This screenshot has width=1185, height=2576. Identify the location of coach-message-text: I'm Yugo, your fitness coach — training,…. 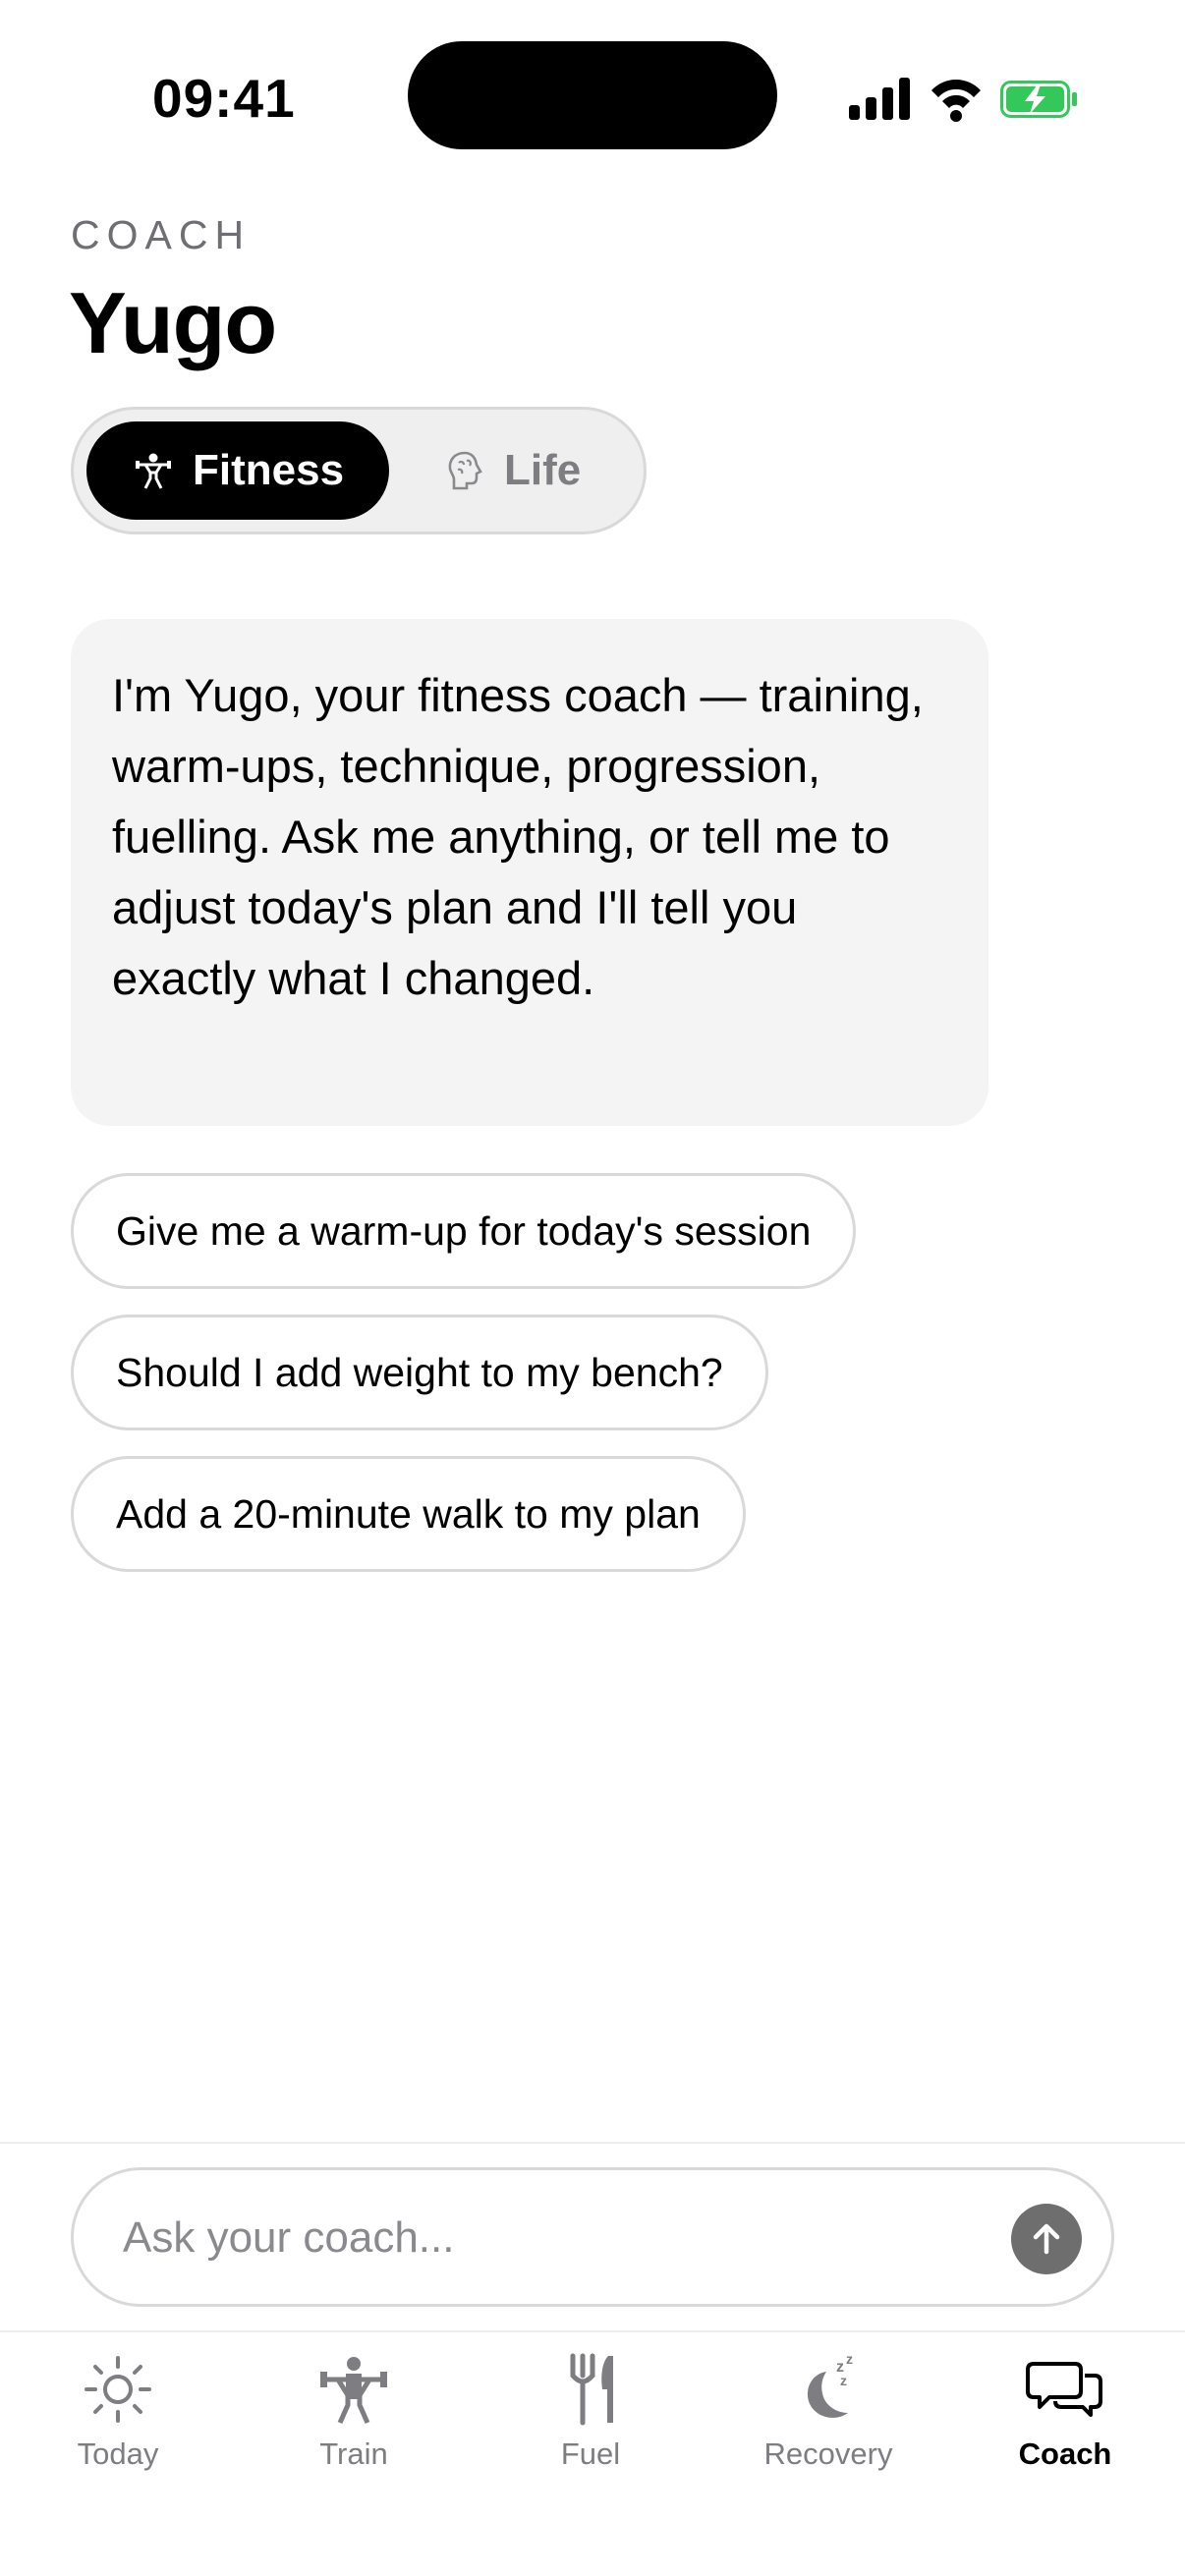
(518, 836).